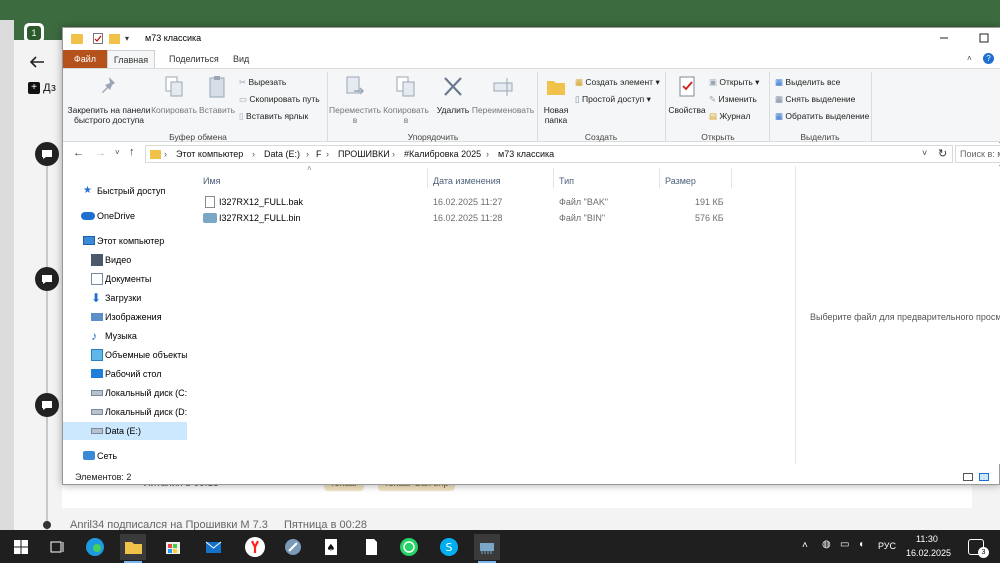 The image size is (1000, 563). I want to click on recent-locations-icon: ˅, so click(117, 152).